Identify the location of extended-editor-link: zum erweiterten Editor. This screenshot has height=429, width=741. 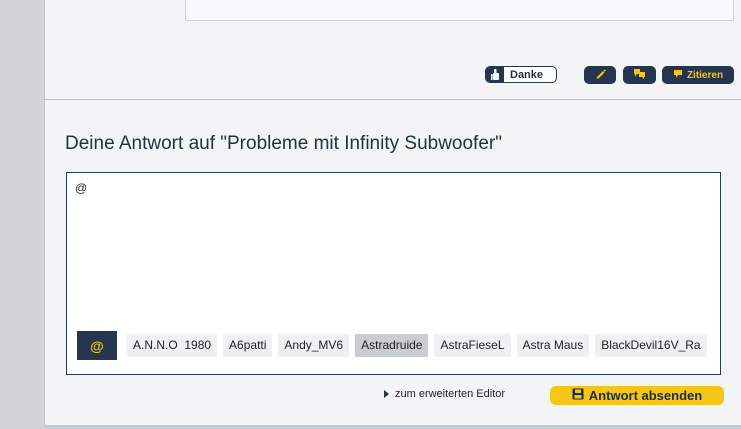
(444, 394).